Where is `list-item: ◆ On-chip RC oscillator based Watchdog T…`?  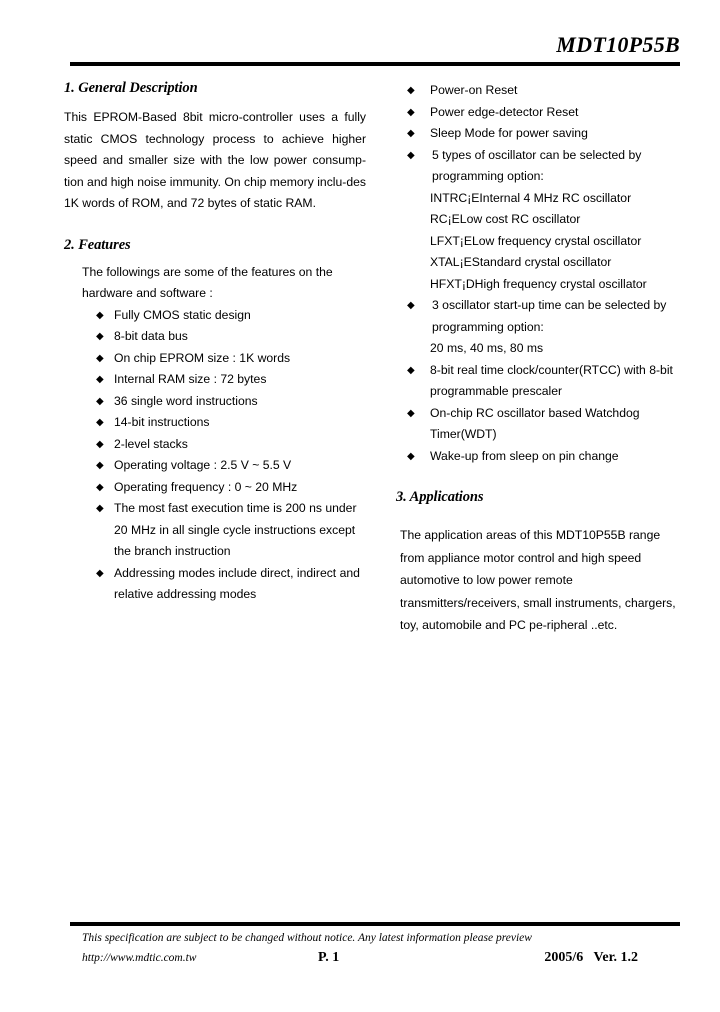 list-item: ◆ On-chip RC oscillator based Watchdog T… is located at coordinates (541, 424).